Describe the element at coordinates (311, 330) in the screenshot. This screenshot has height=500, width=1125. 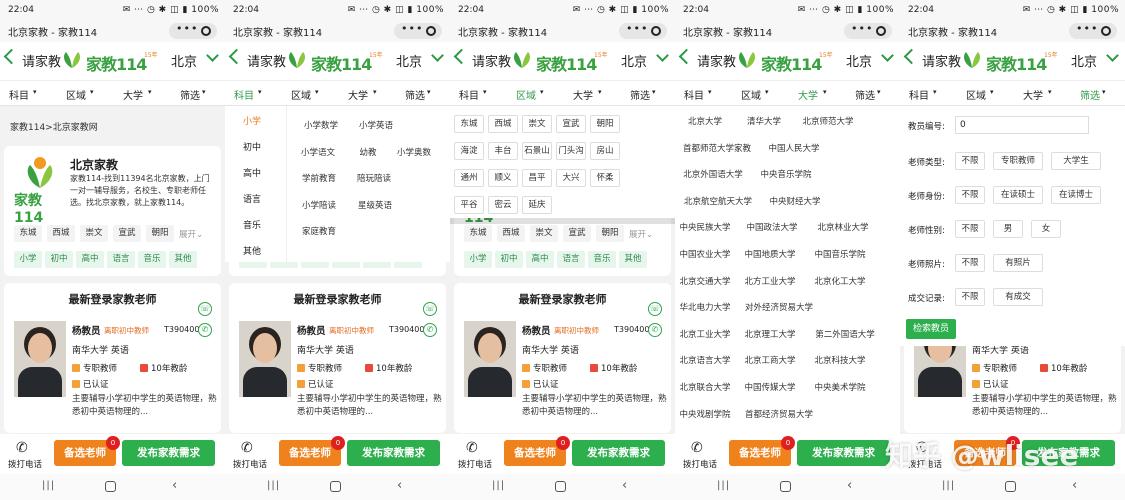
I see `teacher-name: 杨教员` at that location.